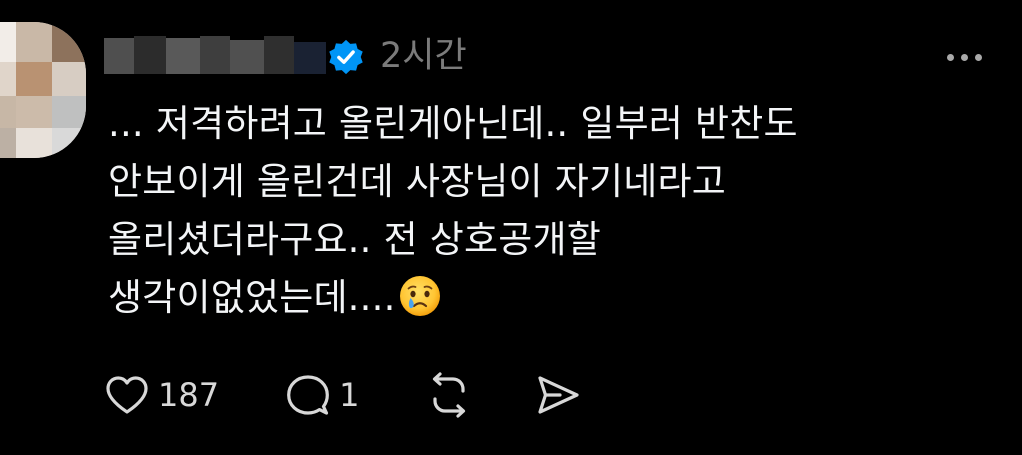 This screenshot has height=455, width=1022. Describe the element at coordinates (308, 395) in the screenshot. I see `comment-bubble-icon` at that location.